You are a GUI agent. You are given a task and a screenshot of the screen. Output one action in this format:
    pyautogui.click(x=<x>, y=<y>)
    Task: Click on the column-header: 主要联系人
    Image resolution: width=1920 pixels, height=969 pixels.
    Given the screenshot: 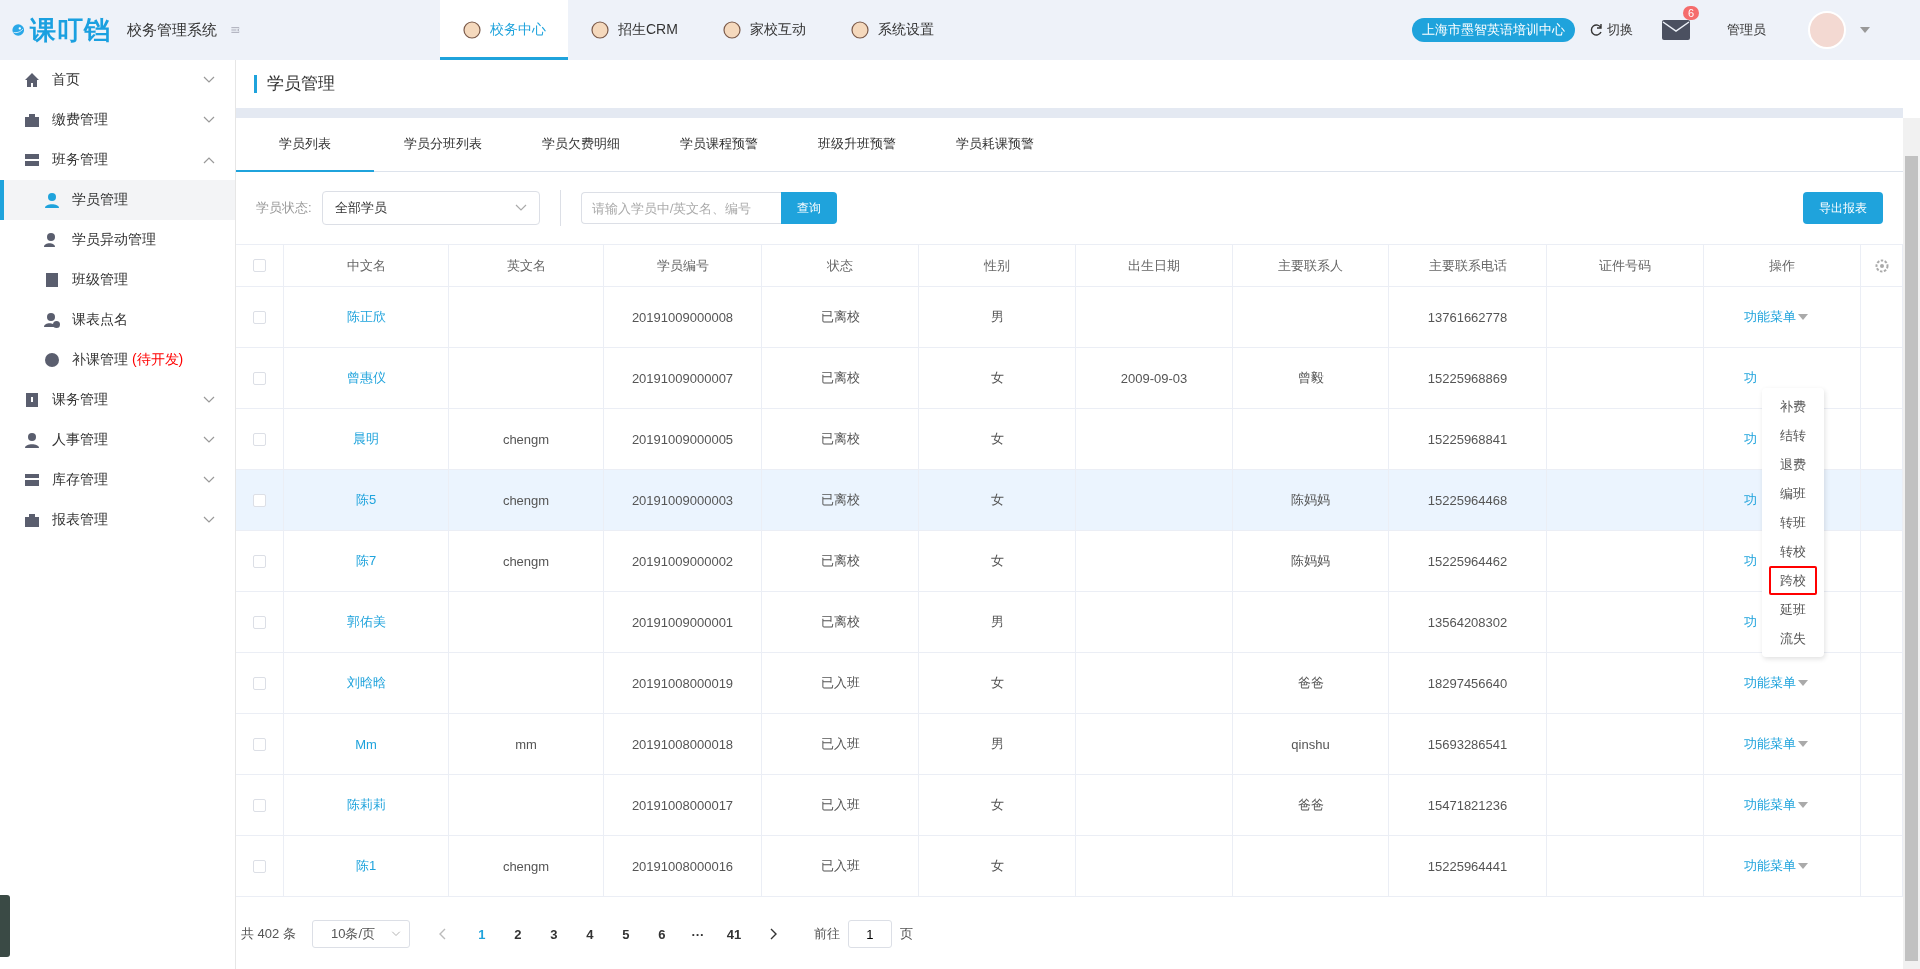 What is the action you would take?
    pyautogui.click(x=1311, y=265)
    